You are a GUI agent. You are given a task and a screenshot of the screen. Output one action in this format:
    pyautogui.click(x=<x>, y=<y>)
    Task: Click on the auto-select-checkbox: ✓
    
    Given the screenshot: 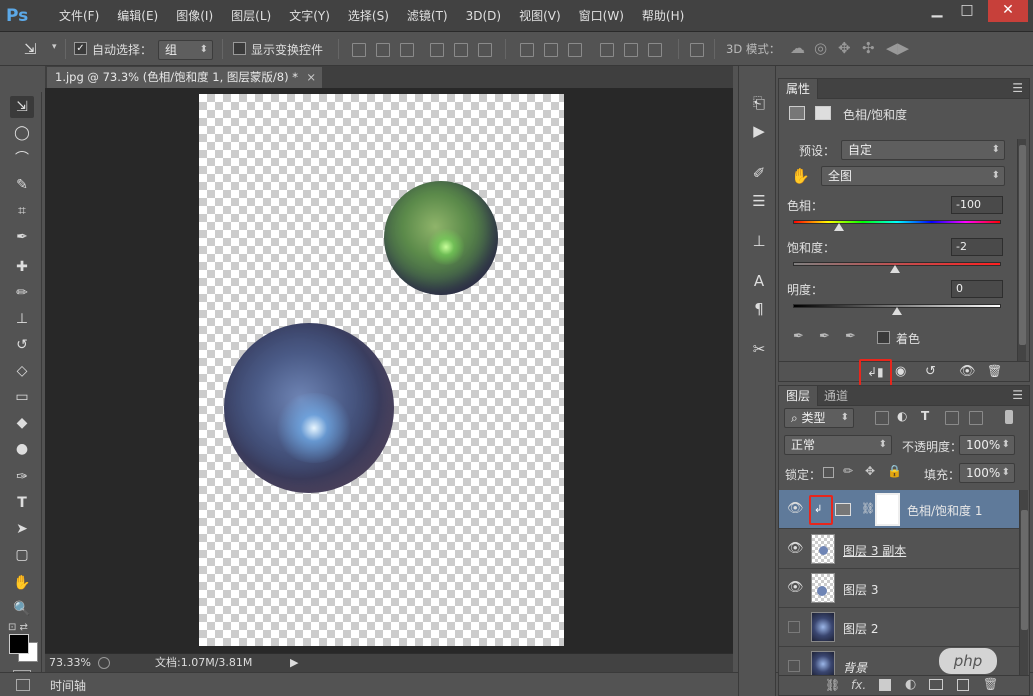 What is the action you would take?
    pyautogui.click(x=80, y=48)
    